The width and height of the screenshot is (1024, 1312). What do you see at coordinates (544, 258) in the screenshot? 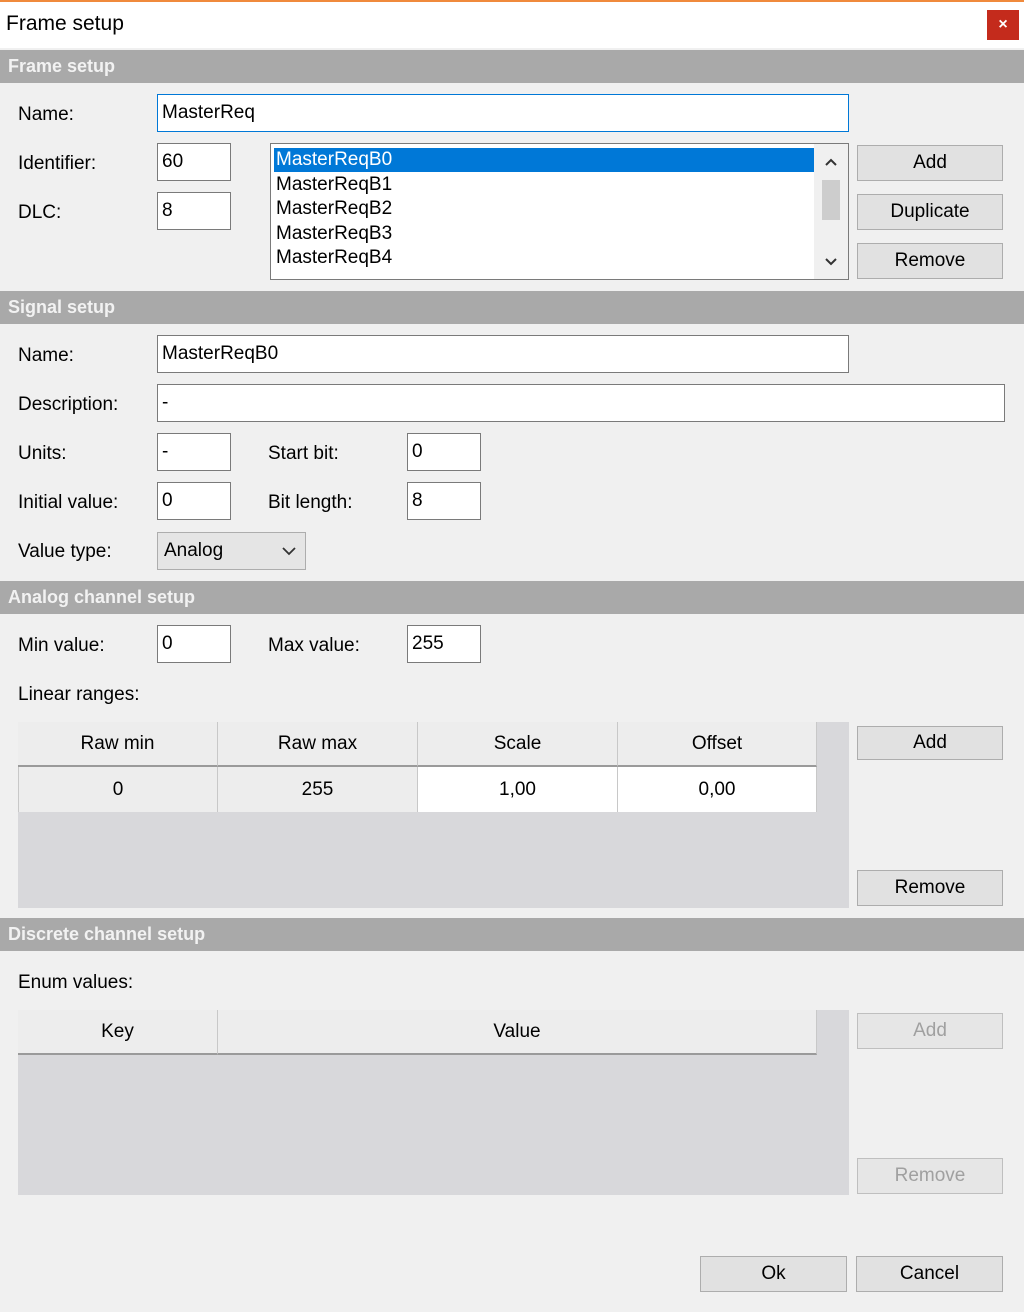
I see `signal-list-item: MasterReqB4` at bounding box center [544, 258].